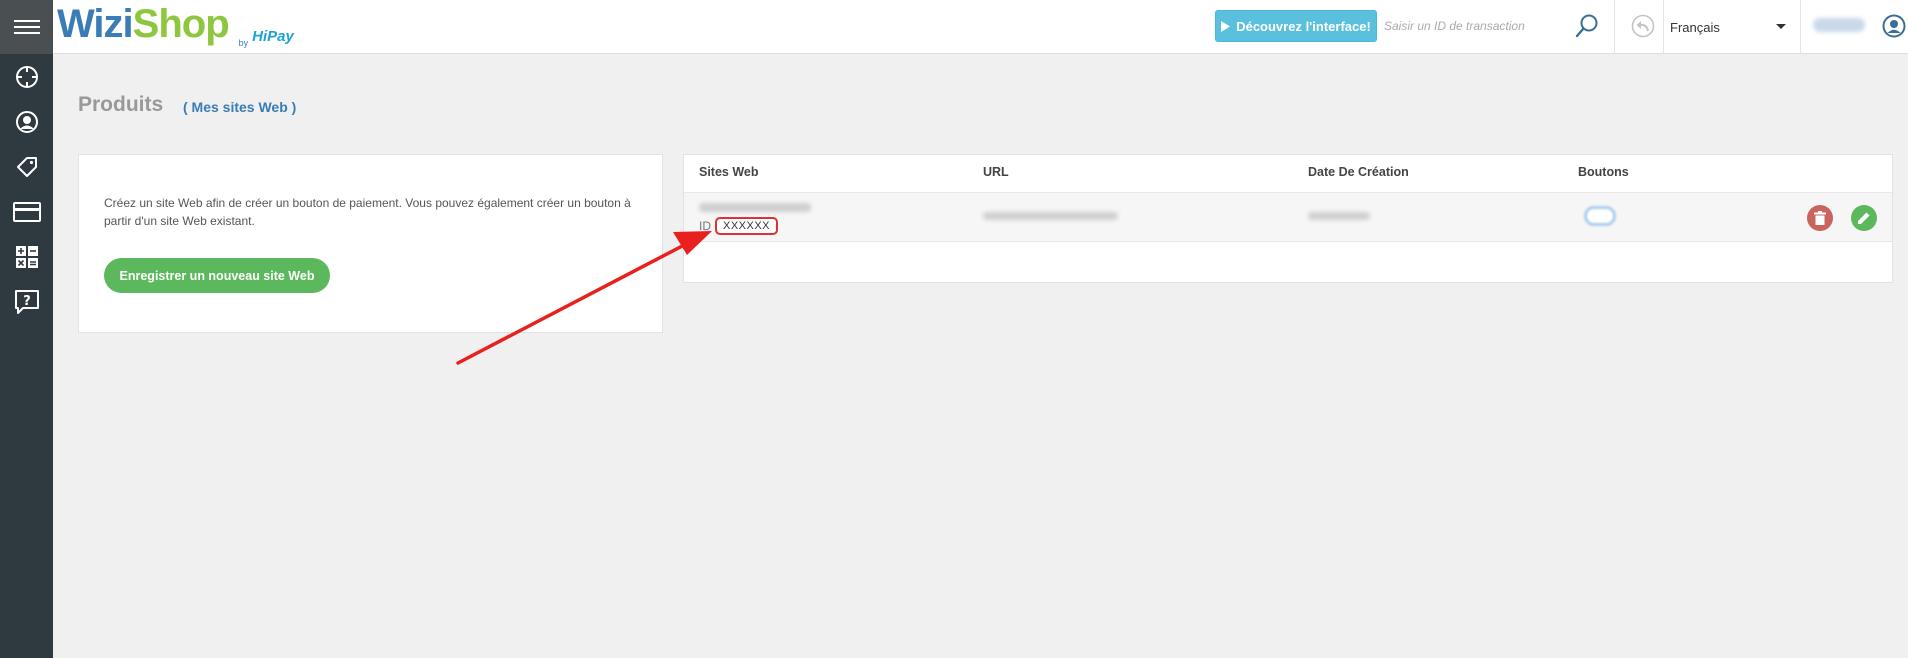 Image resolution: width=1908 pixels, height=658 pixels. What do you see at coordinates (239, 107) in the screenshot?
I see `my-websites-link: ( Mes sites Web )` at bounding box center [239, 107].